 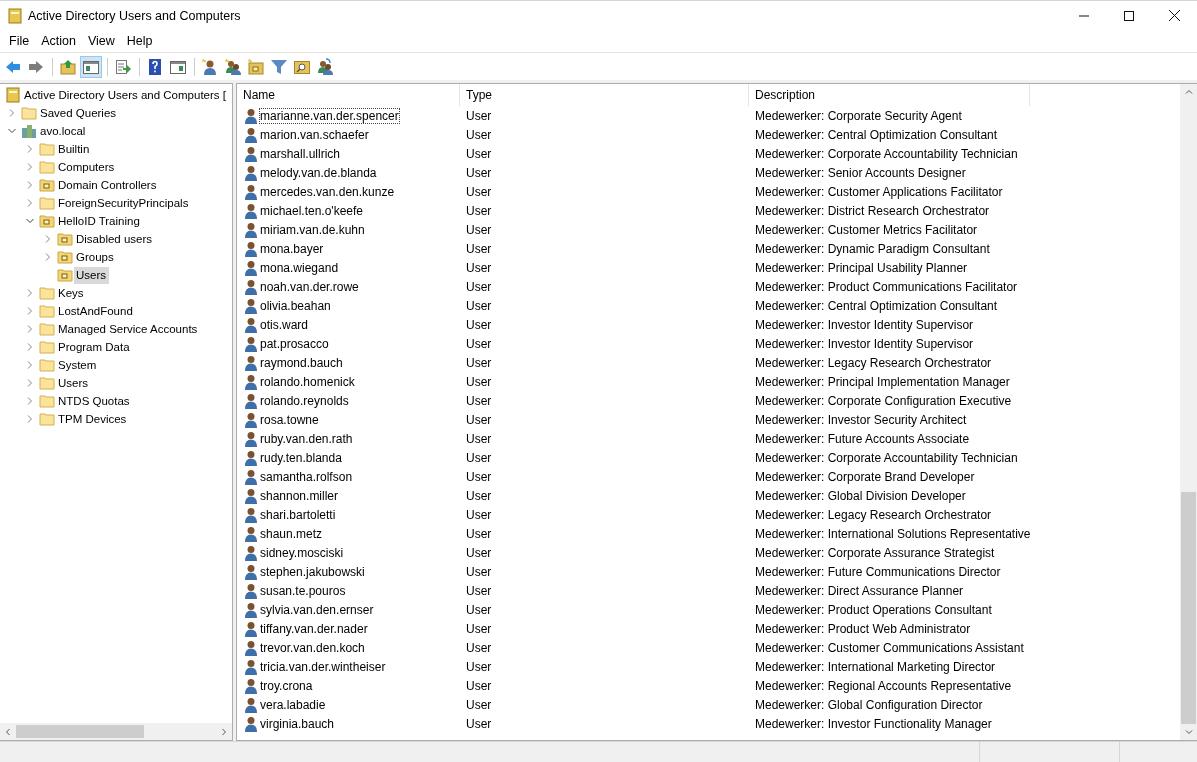 I want to click on user-list-item: ruby.van.den.rath, so click(x=348, y=438).